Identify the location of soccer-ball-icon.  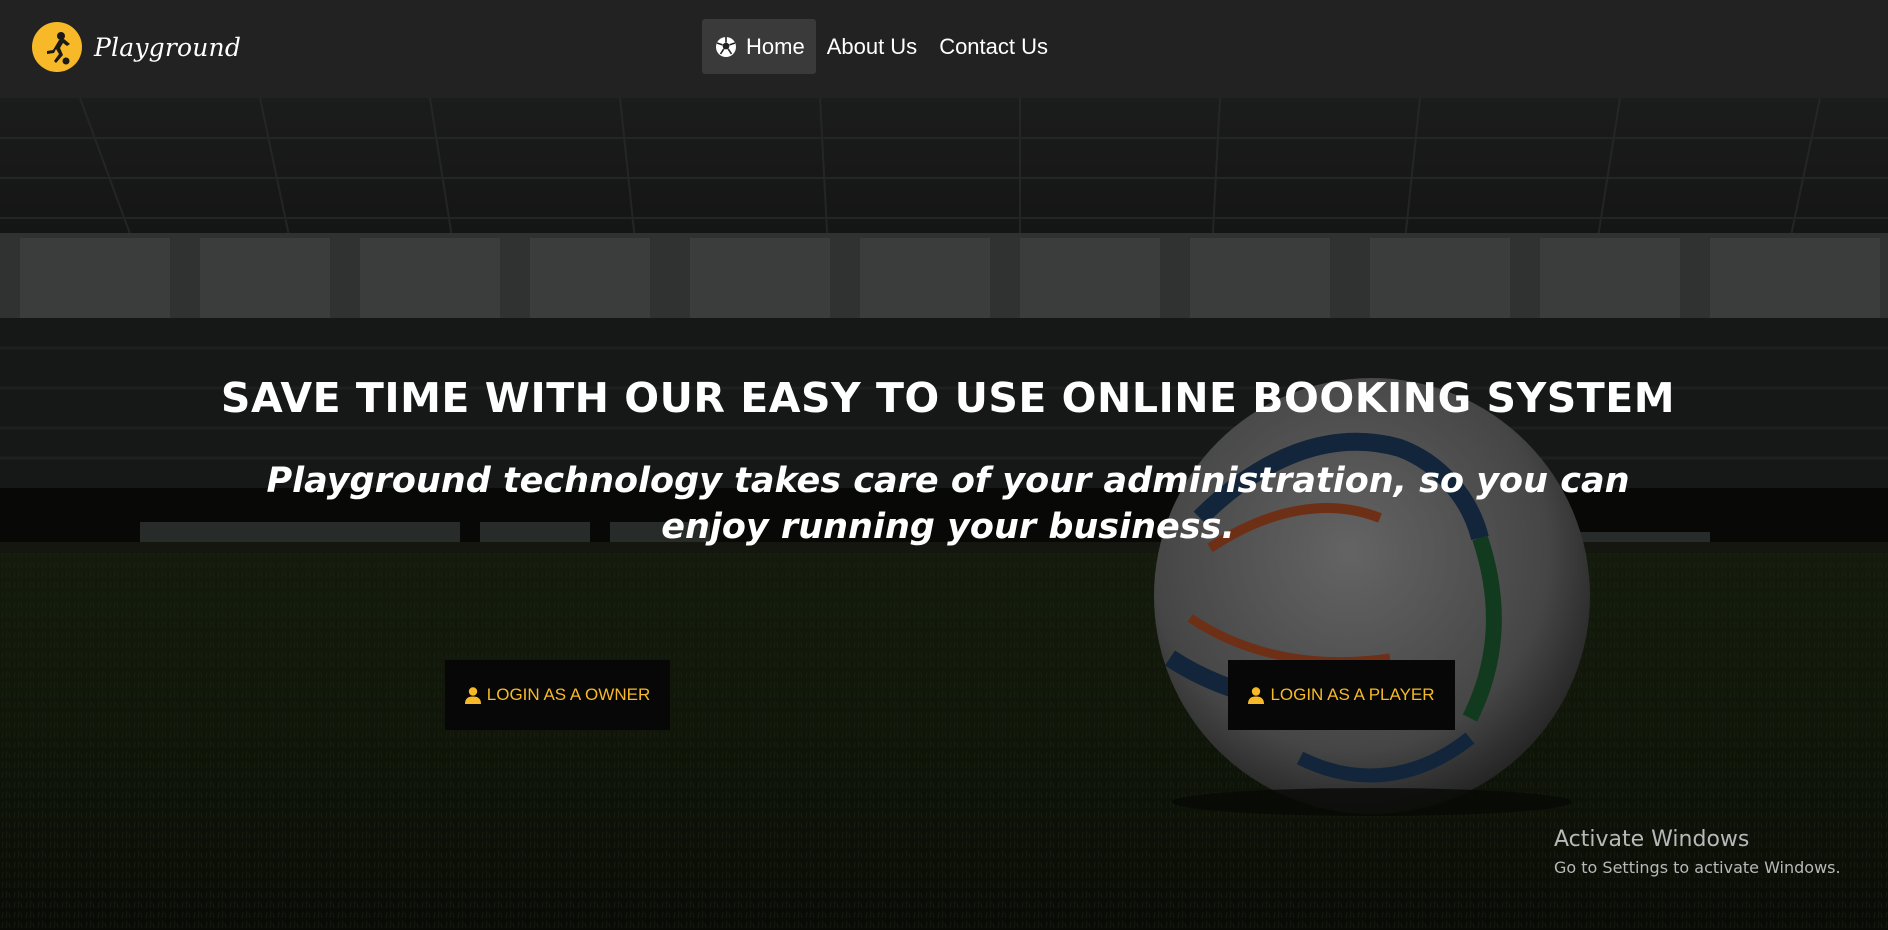
(726, 47).